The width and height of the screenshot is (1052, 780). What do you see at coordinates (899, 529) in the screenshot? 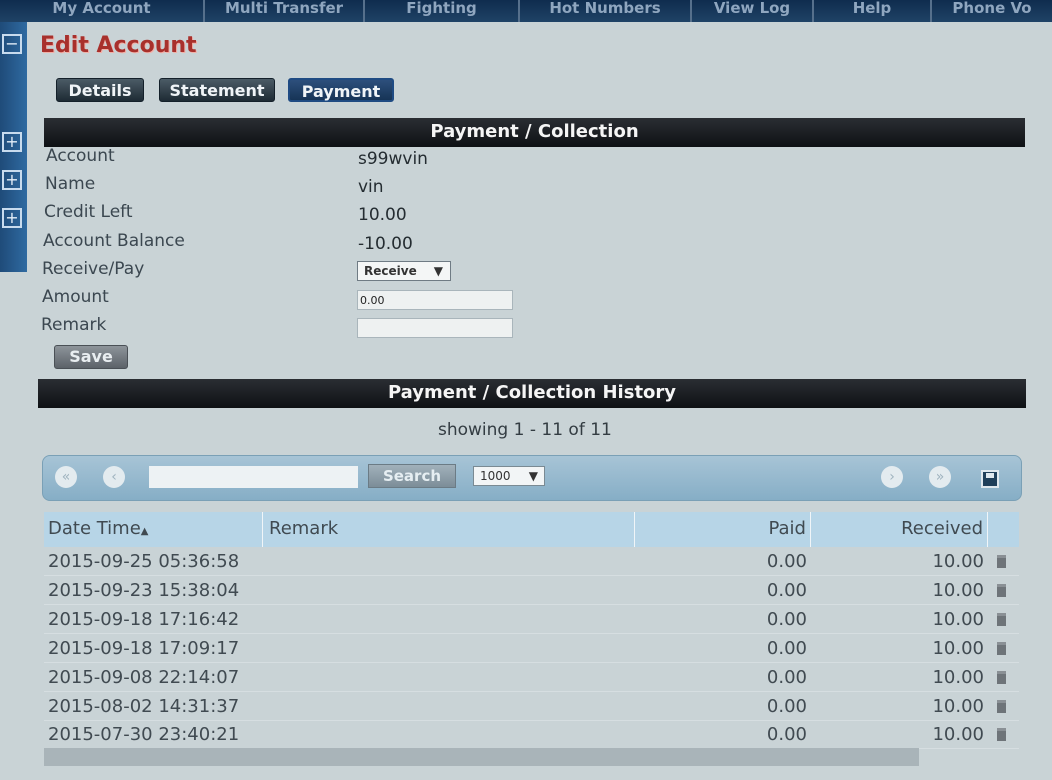
I see `column-header-received: Received` at bounding box center [899, 529].